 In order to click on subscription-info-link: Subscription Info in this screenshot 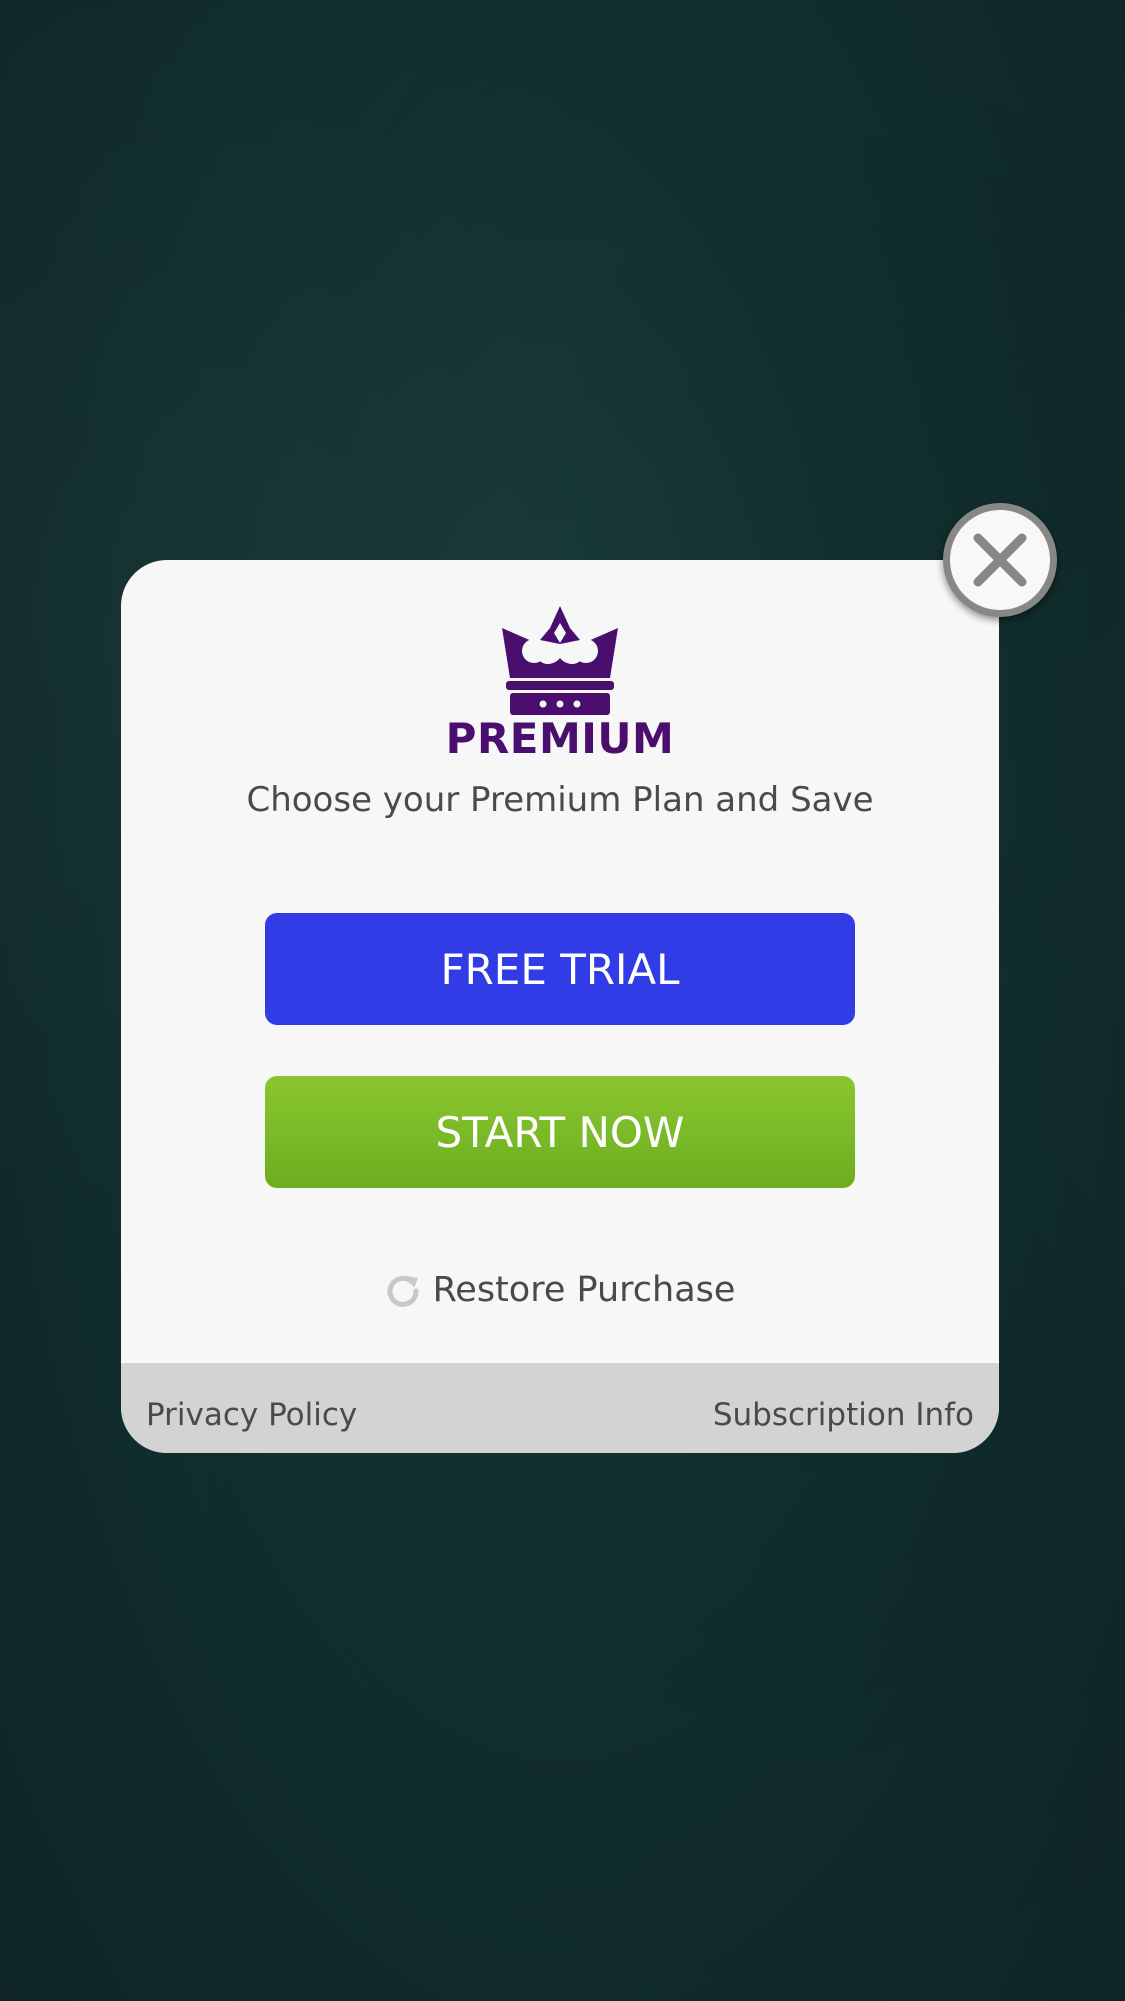, I will do `click(843, 1408)`.